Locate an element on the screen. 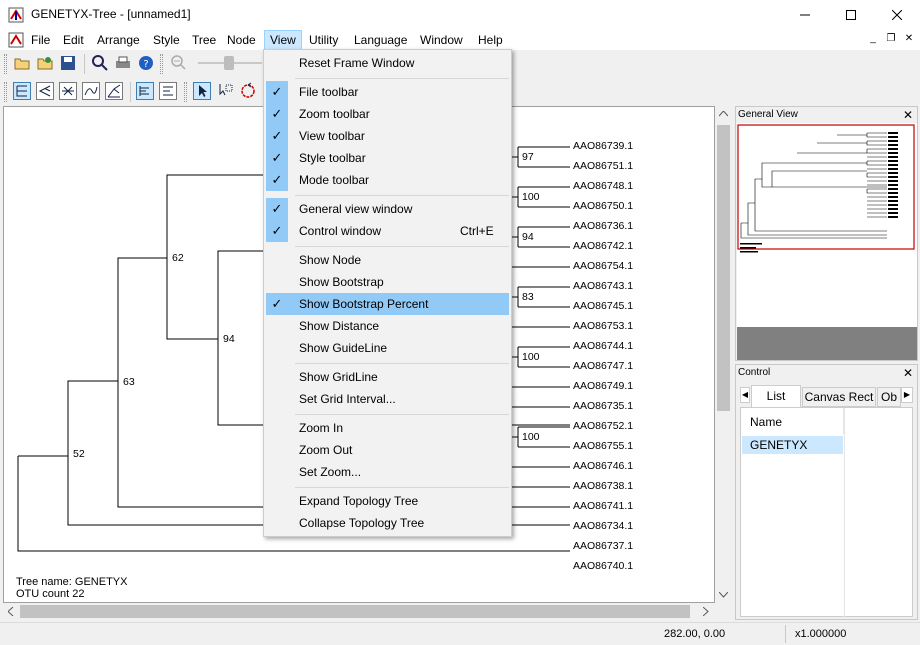 The height and width of the screenshot is (645, 920). zoom-slider-thumb is located at coordinates (229, 63).